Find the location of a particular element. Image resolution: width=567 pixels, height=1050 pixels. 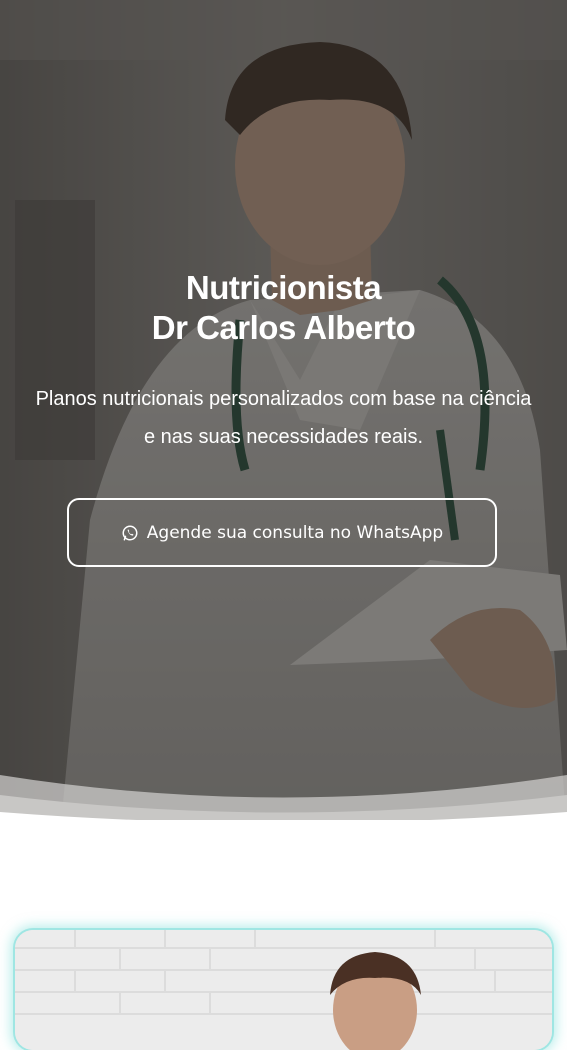

whatsapp-cta-button: Agende sua consulta no WhatsApp is located at coordinates (282, 532).